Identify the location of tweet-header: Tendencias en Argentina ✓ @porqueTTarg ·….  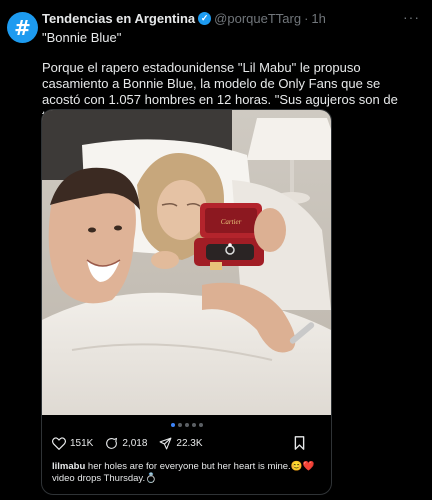
(222, 18).